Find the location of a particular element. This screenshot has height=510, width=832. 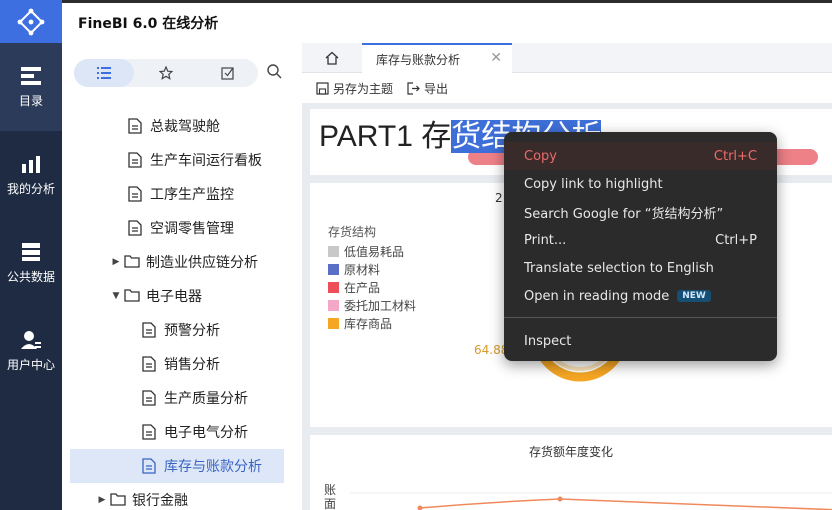

user-icon is located at coordinates (31, 339).